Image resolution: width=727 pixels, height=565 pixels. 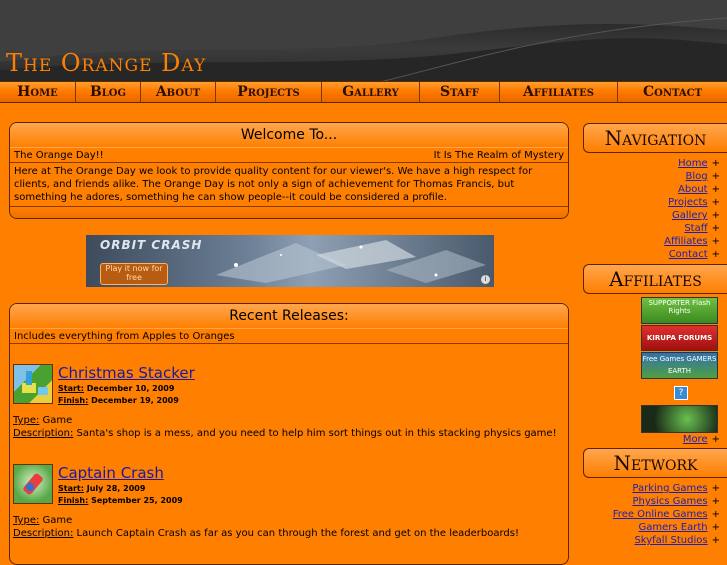 What do you see at coordinates (137, 500) in the screenshot?
I see `finish-date: September 25, 2009` at bounding box center [137, 500].